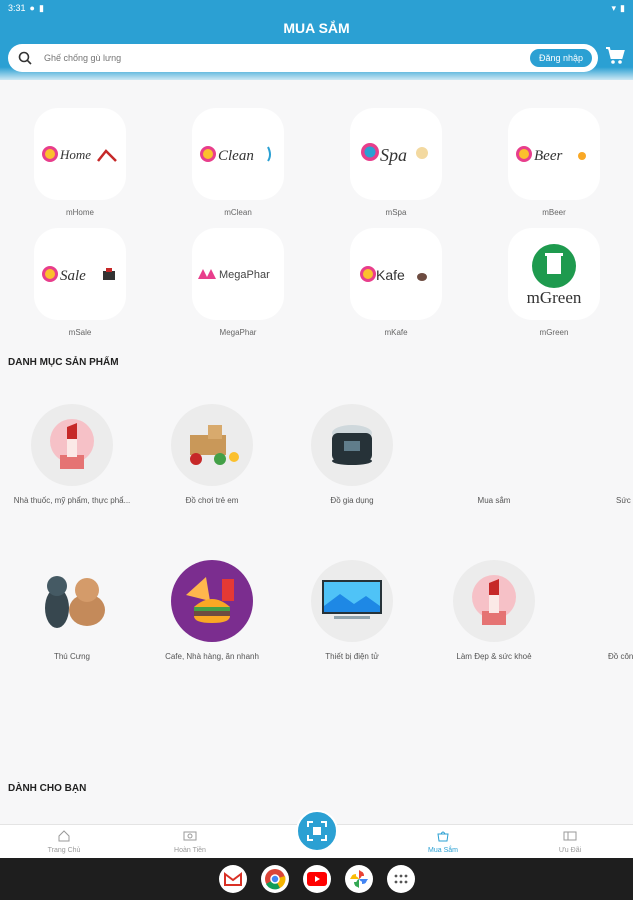  I want to click on category-label: Thiết bị điện tử, so click(352, 656).